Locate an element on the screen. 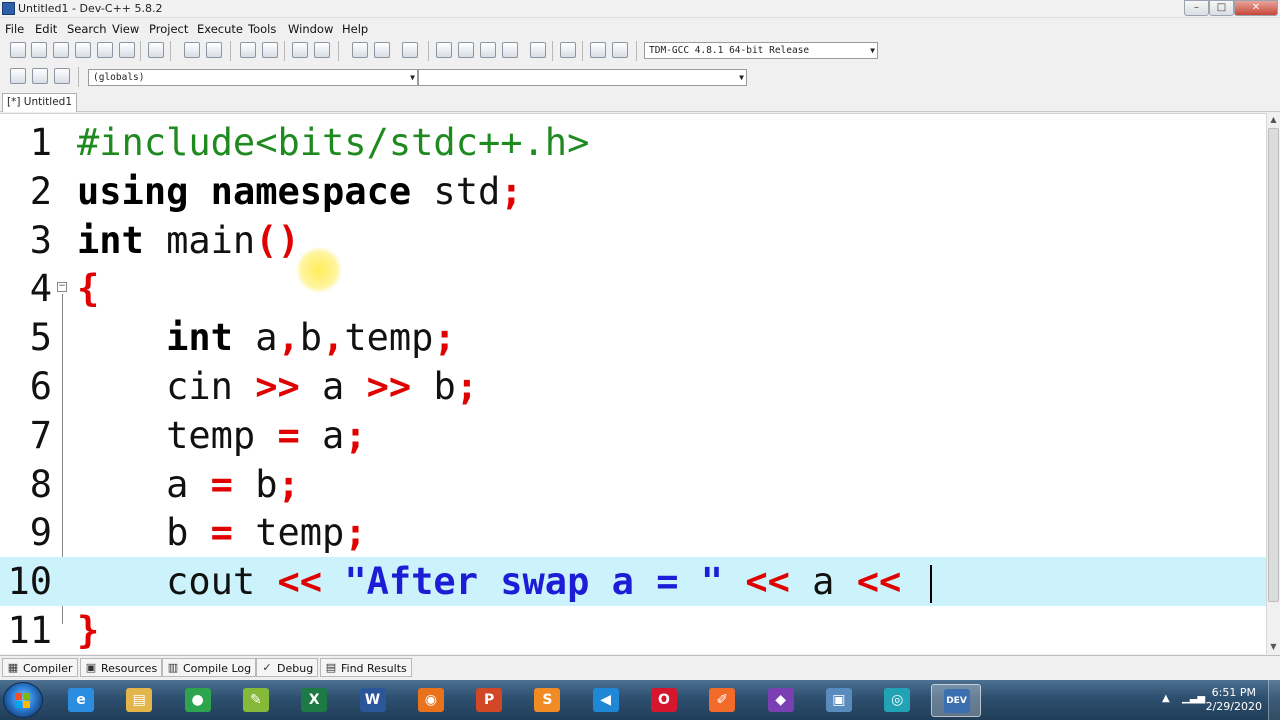  taskbar-dev-cpp: DEV is located at coordinates (955, 700).